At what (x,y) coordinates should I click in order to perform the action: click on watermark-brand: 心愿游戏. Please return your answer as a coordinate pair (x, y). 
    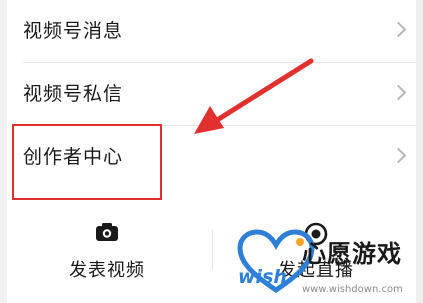
    Looking at the image, I should click on (352, 254).